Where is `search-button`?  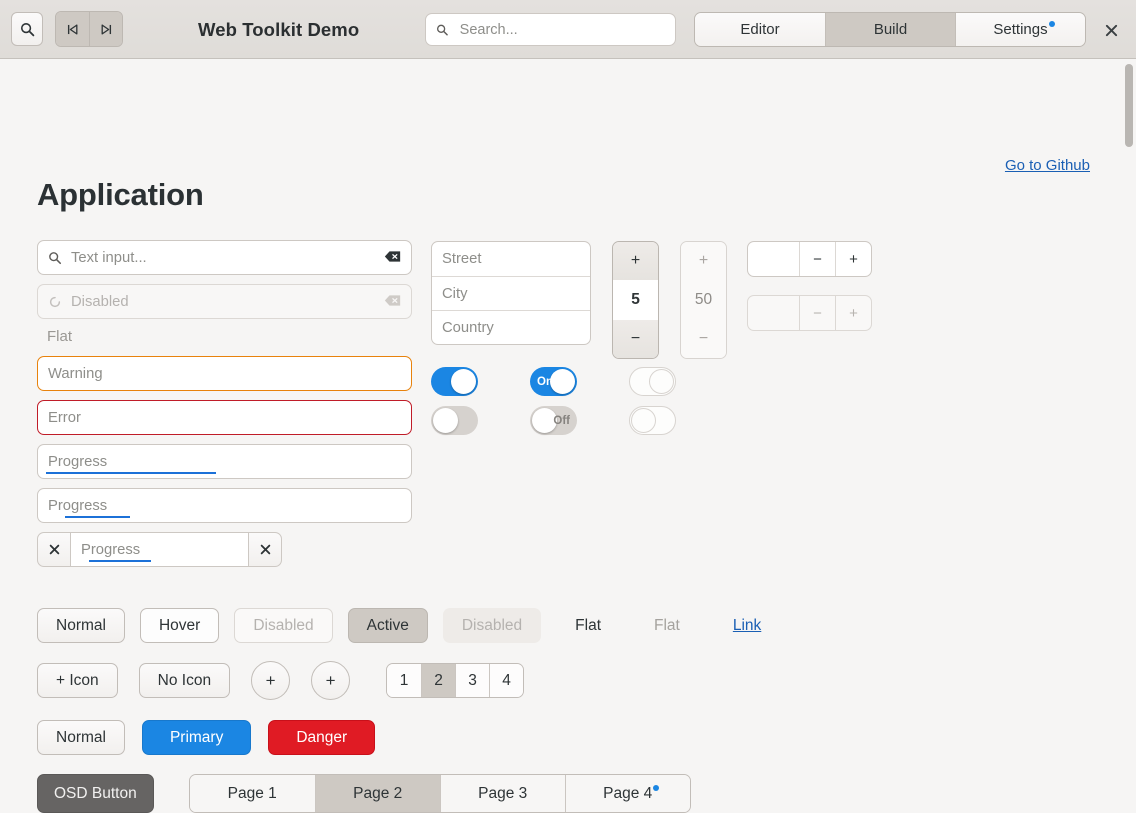 search-button is located at coordinates (27, 29).